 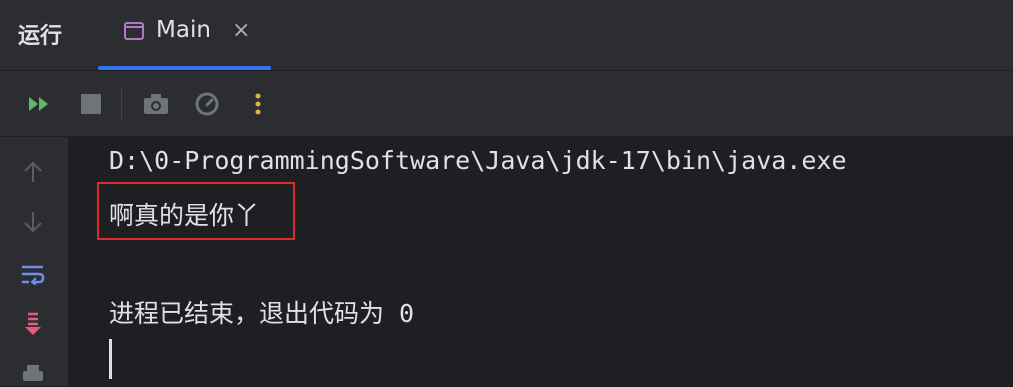 What do you see at coordinates (33, 274) in the screenshot?
I see `soft-wrap-icon` at bounding box center [33, 274].